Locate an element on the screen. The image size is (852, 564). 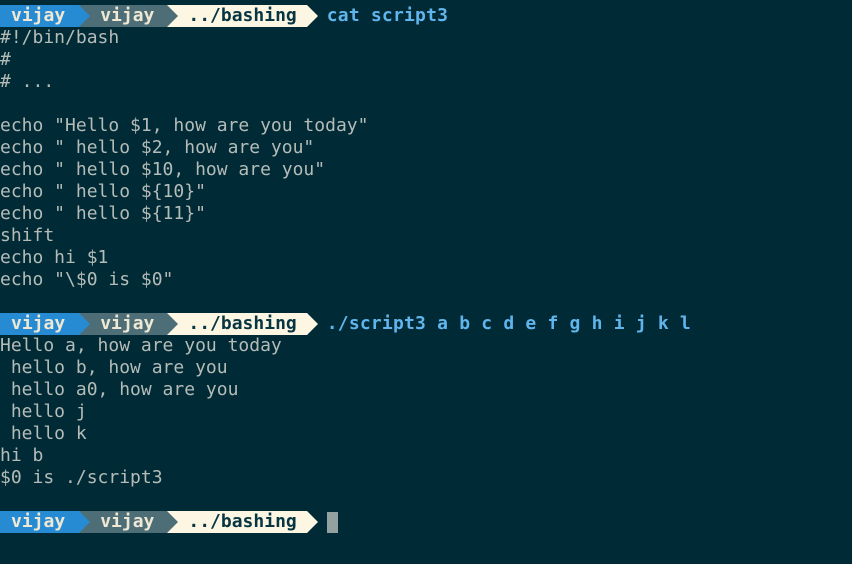
output-line: #!/bin/bash is located at coordinates (60, 37).